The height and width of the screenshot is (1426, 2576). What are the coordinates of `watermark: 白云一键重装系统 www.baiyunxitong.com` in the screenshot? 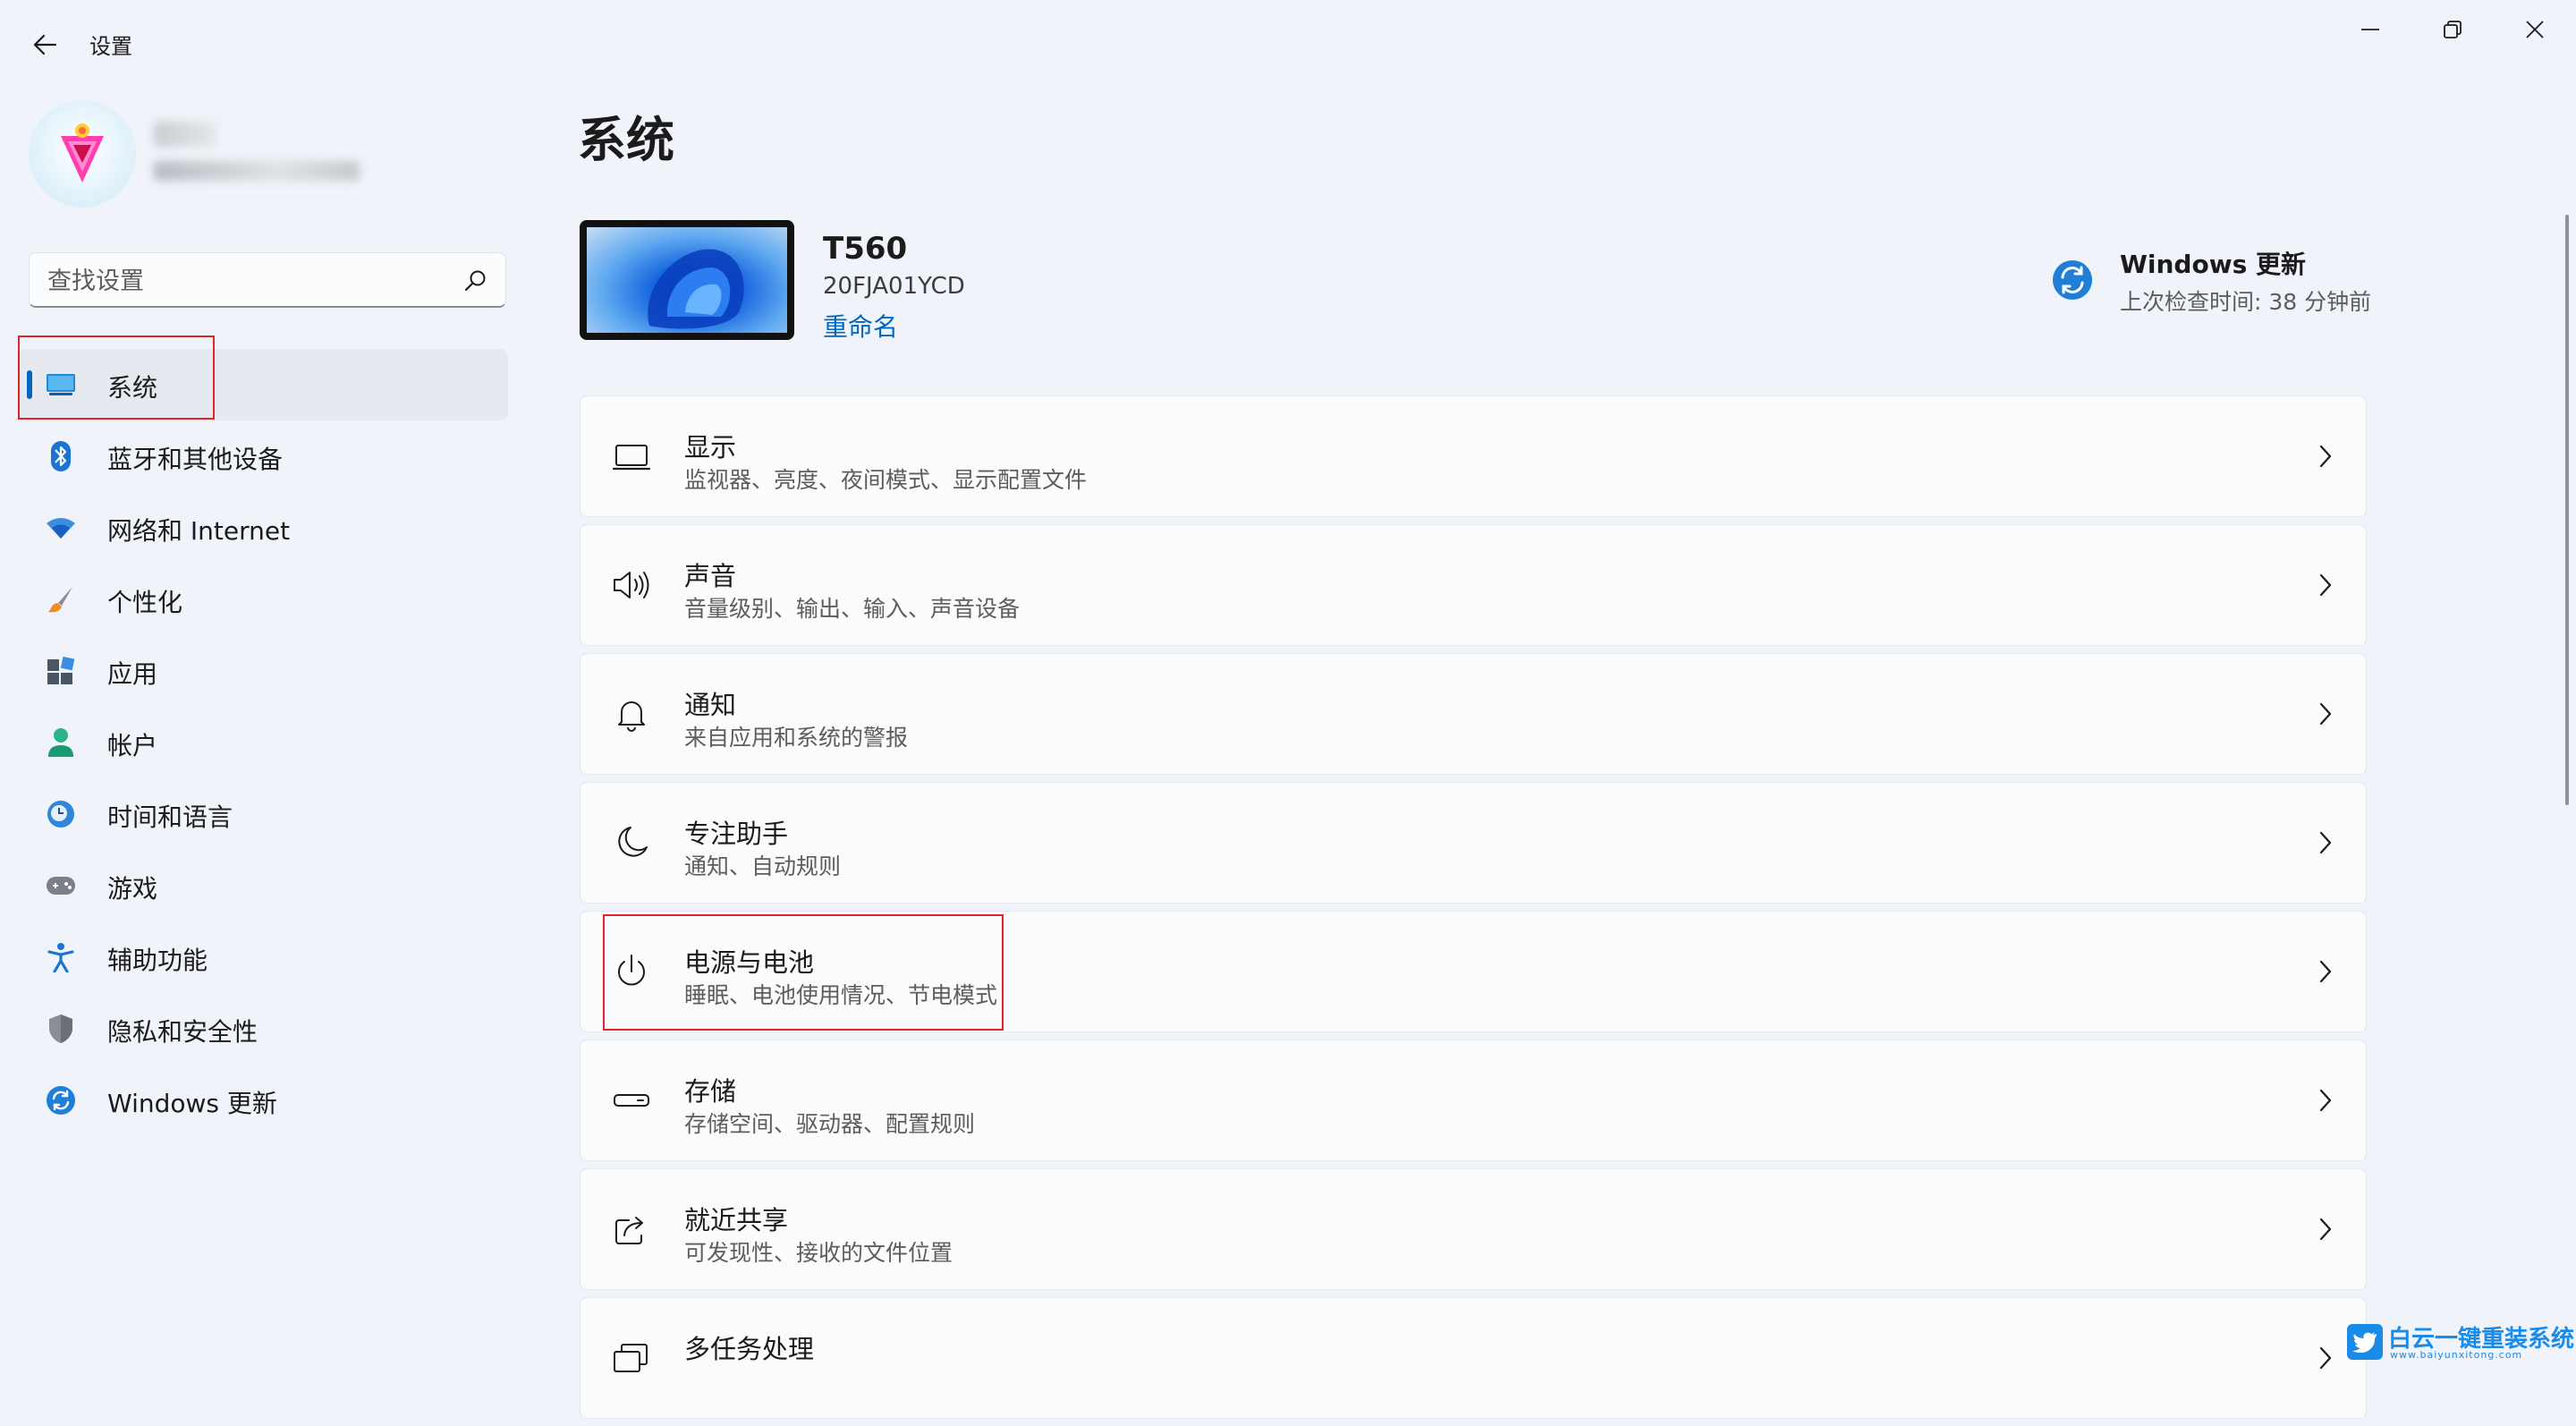 It's located at (2460, 1343).